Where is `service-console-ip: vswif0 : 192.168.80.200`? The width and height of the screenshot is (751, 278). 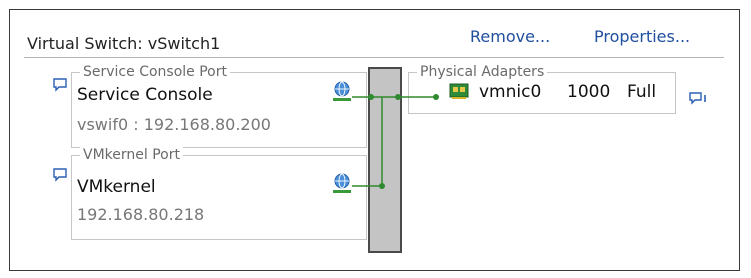
service-console-ip: vswif0 : 192.168.80.200 is located at coordinates (174, 124).